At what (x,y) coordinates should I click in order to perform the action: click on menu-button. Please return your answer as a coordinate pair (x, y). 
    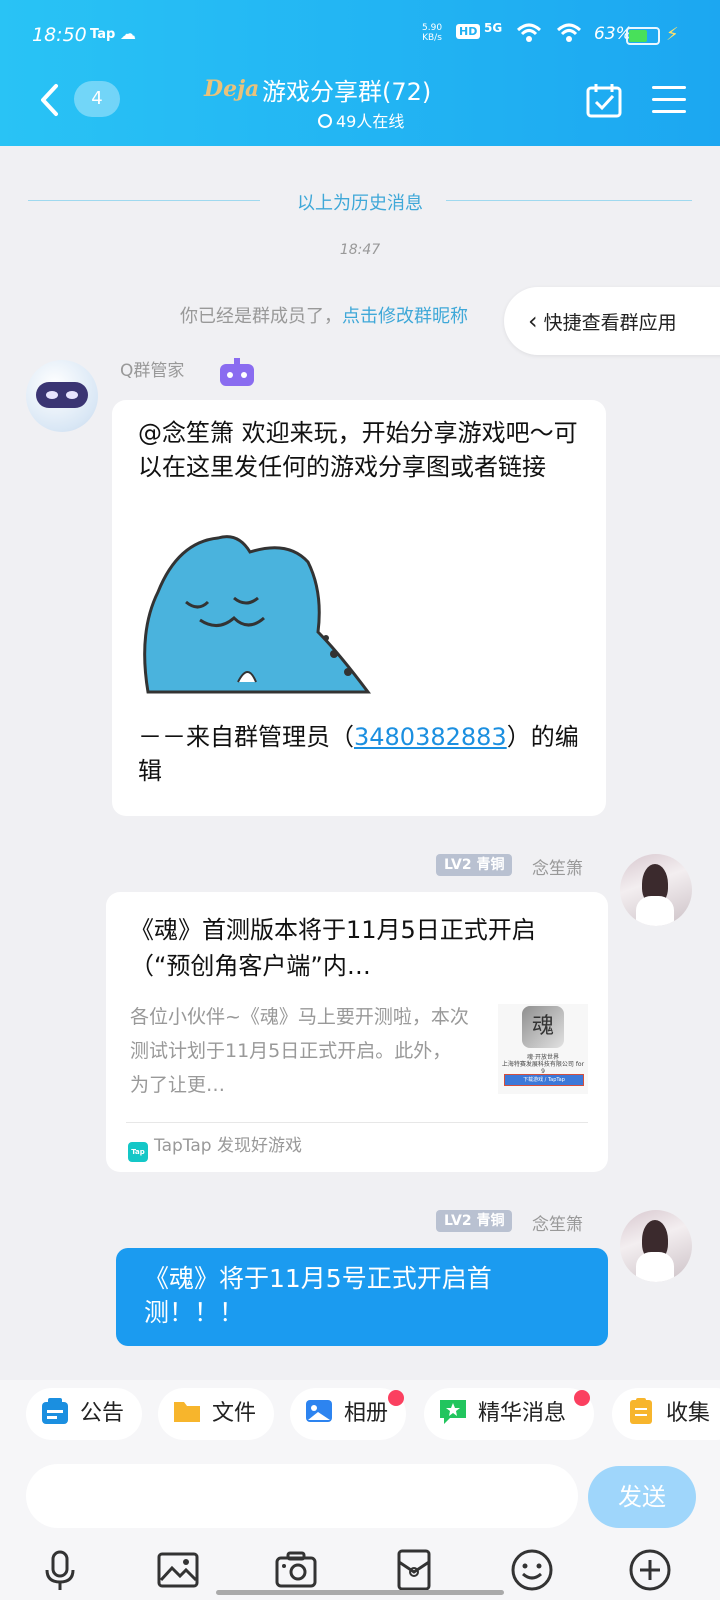
    Looking at the image, I should click on (669, 101).